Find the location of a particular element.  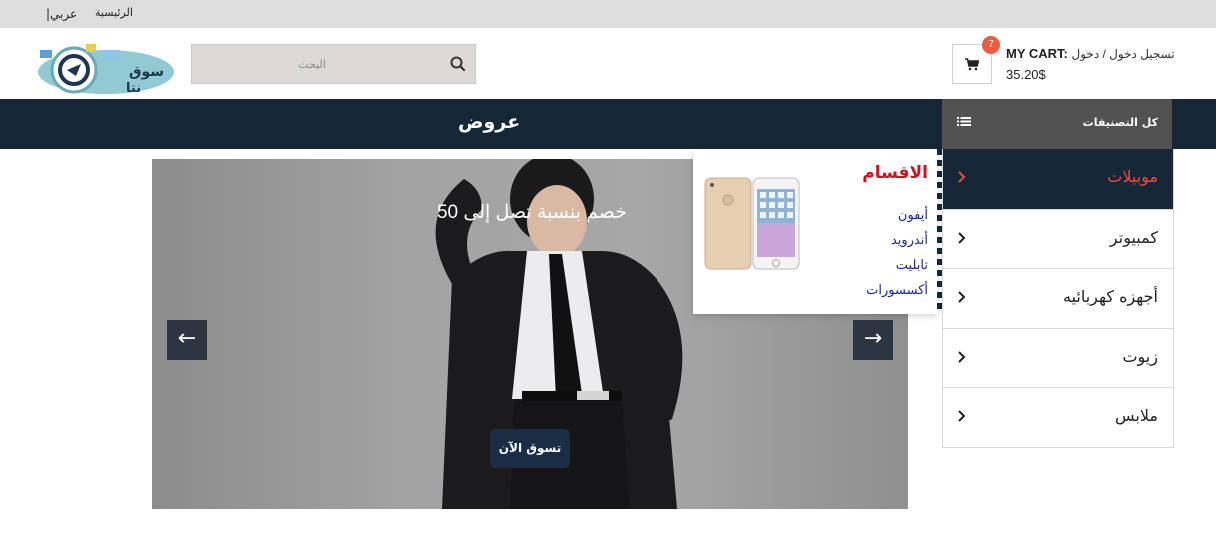

category-submenu: الاقسام أيفون أندرويد تابليت أكسسورات is located at coordinates (815, 231).